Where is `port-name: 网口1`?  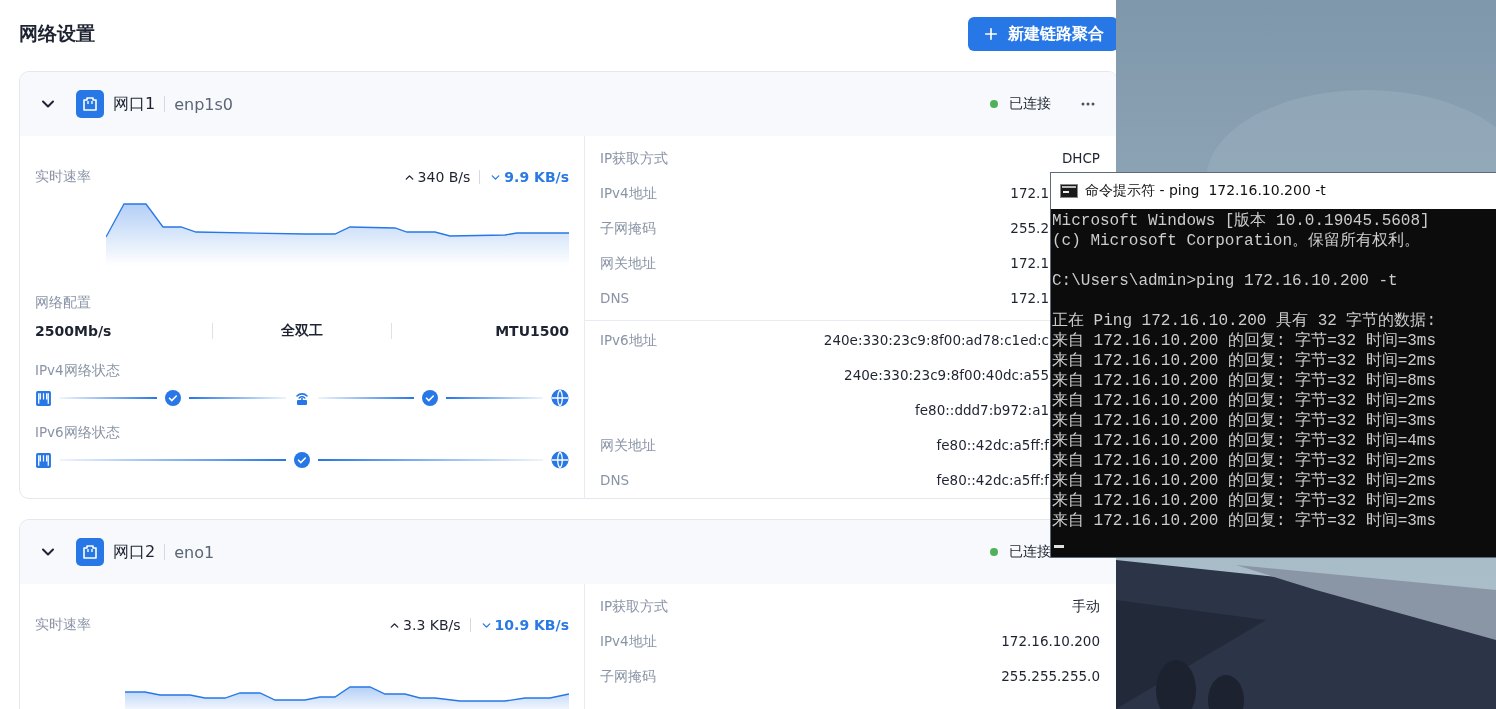
port-name: 网口1 is located at coordinates (134, 104).